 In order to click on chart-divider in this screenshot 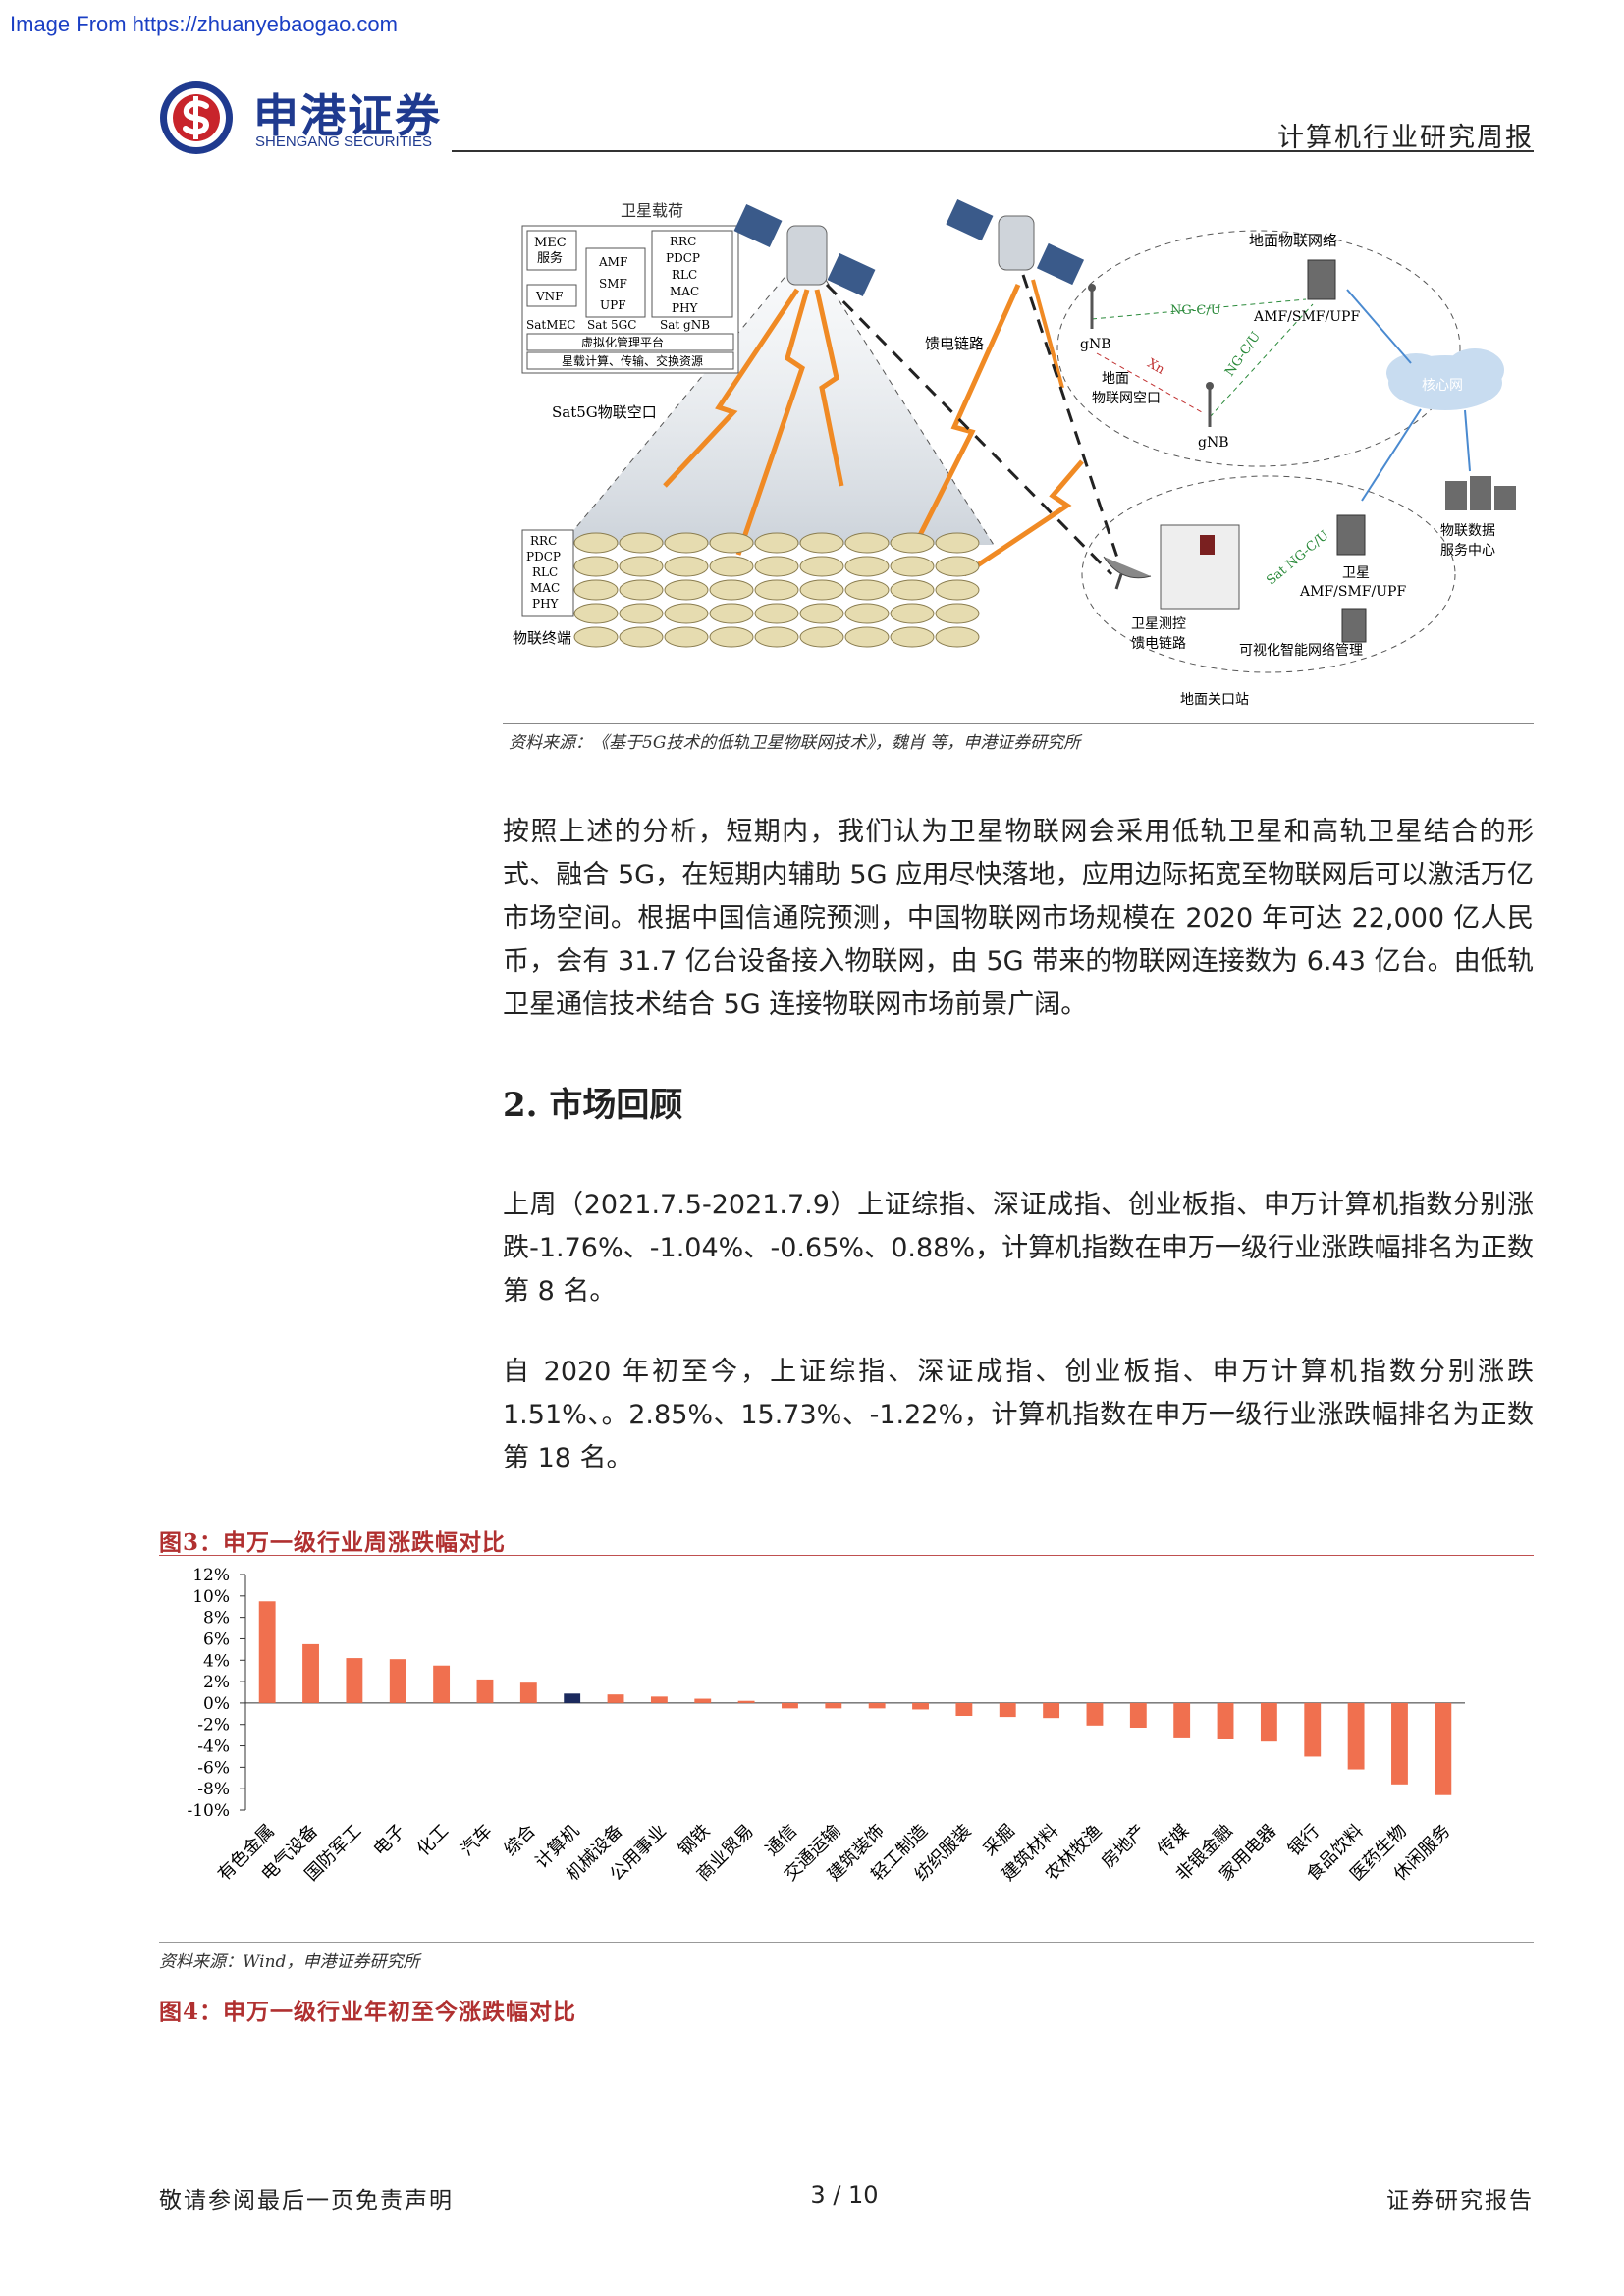, I will do `click(846, 1942)`.